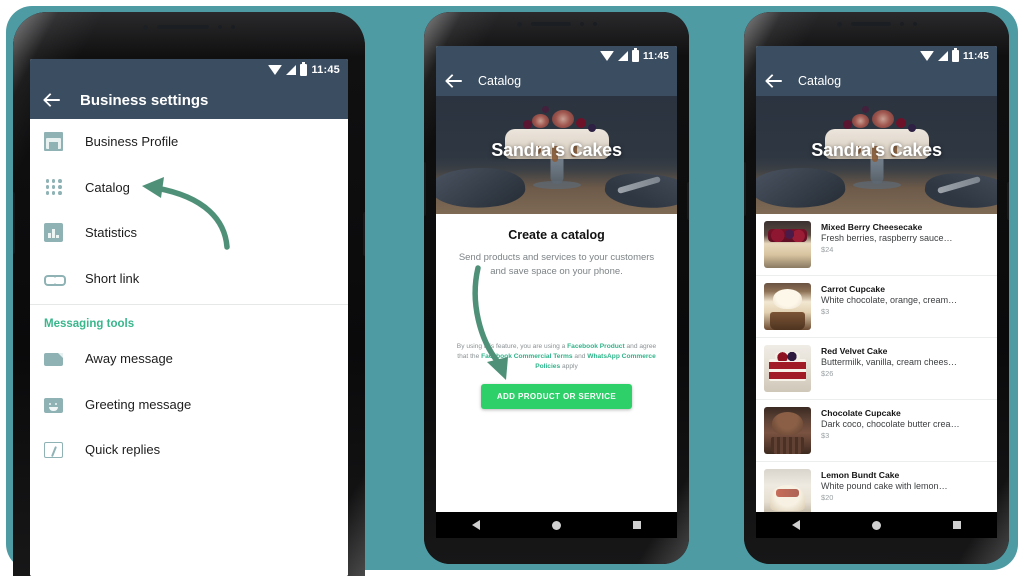 Image resolution: width=1024 pixels, height=576 pixels. I want to click on sidebar-item-label: Away message, so click(129, 359).